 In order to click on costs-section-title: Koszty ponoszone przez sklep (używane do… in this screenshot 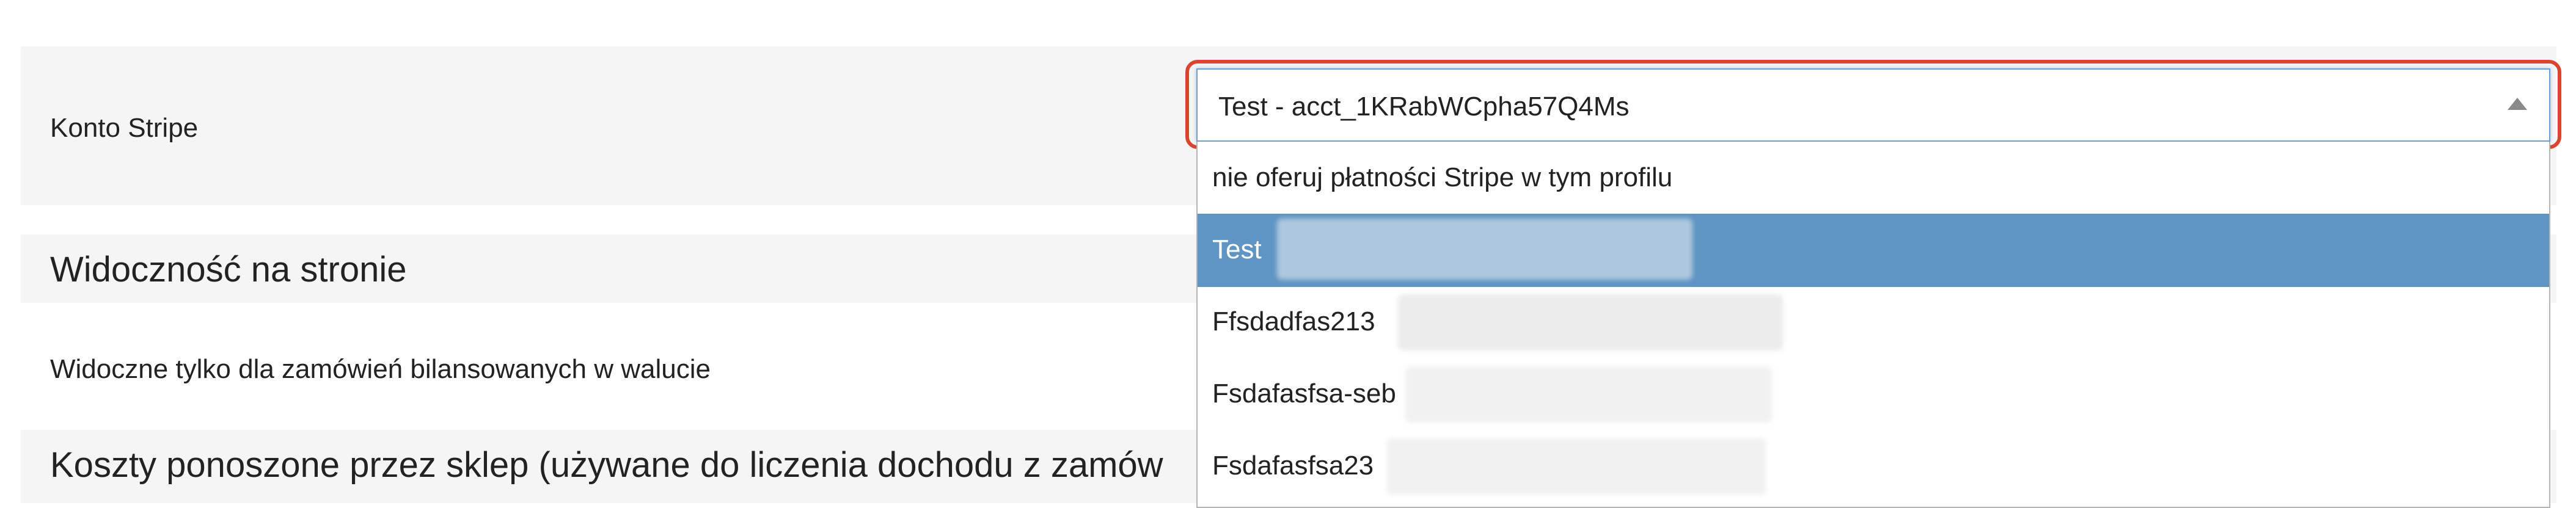, I will do `click(606, 465)`.